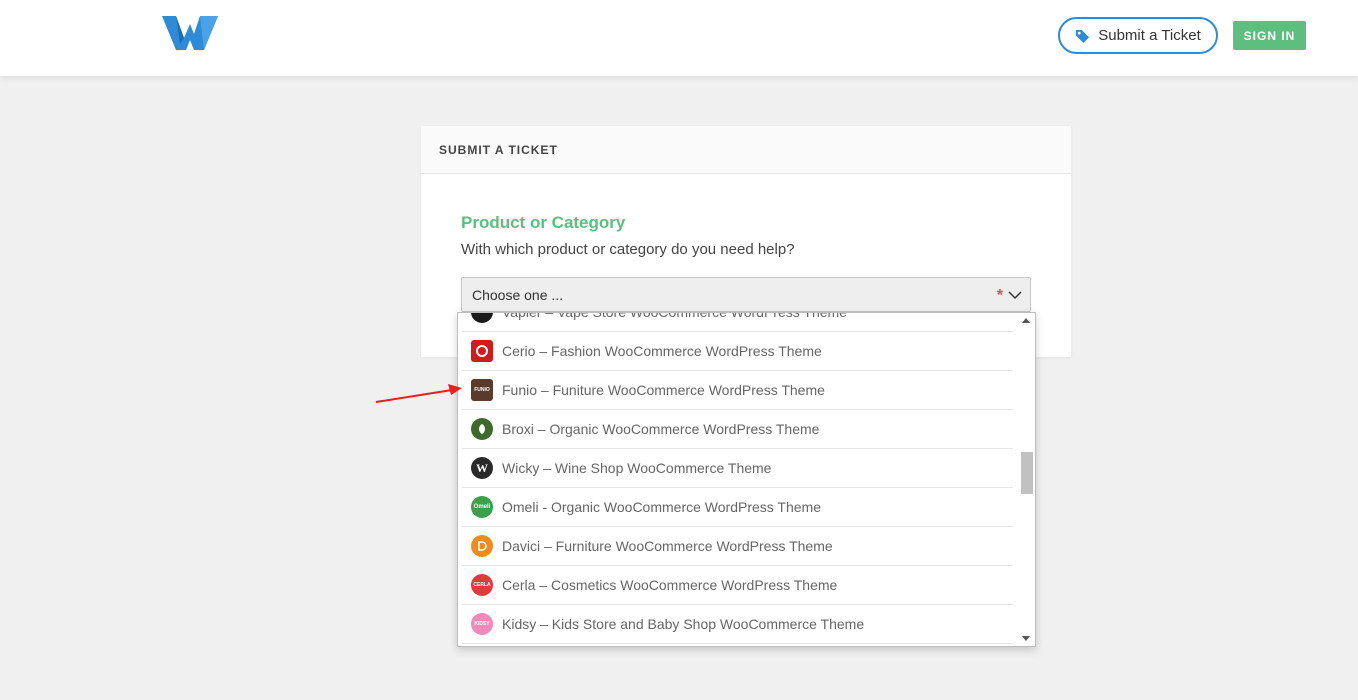 The height and width of the screenshot is (700, 1358). What do you see at coordinates (1149, 35) in the screenshot?
I see `submit-ticket-label: Submit a Ticket` at bounding box center [1149, 35].